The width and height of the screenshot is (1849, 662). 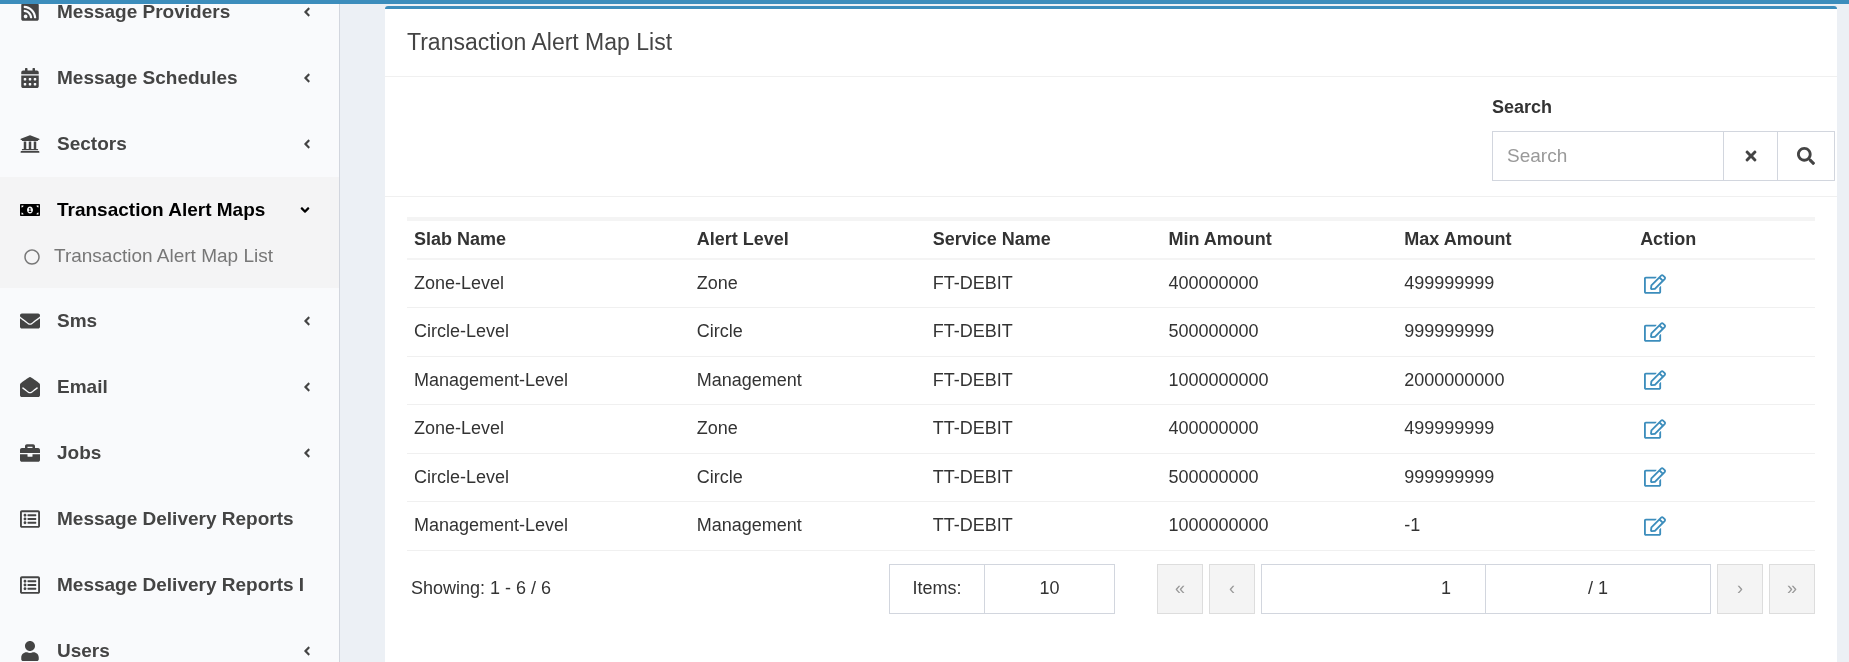 I want to click on sidebar-item: Sectors, so click(x=169, y=144).